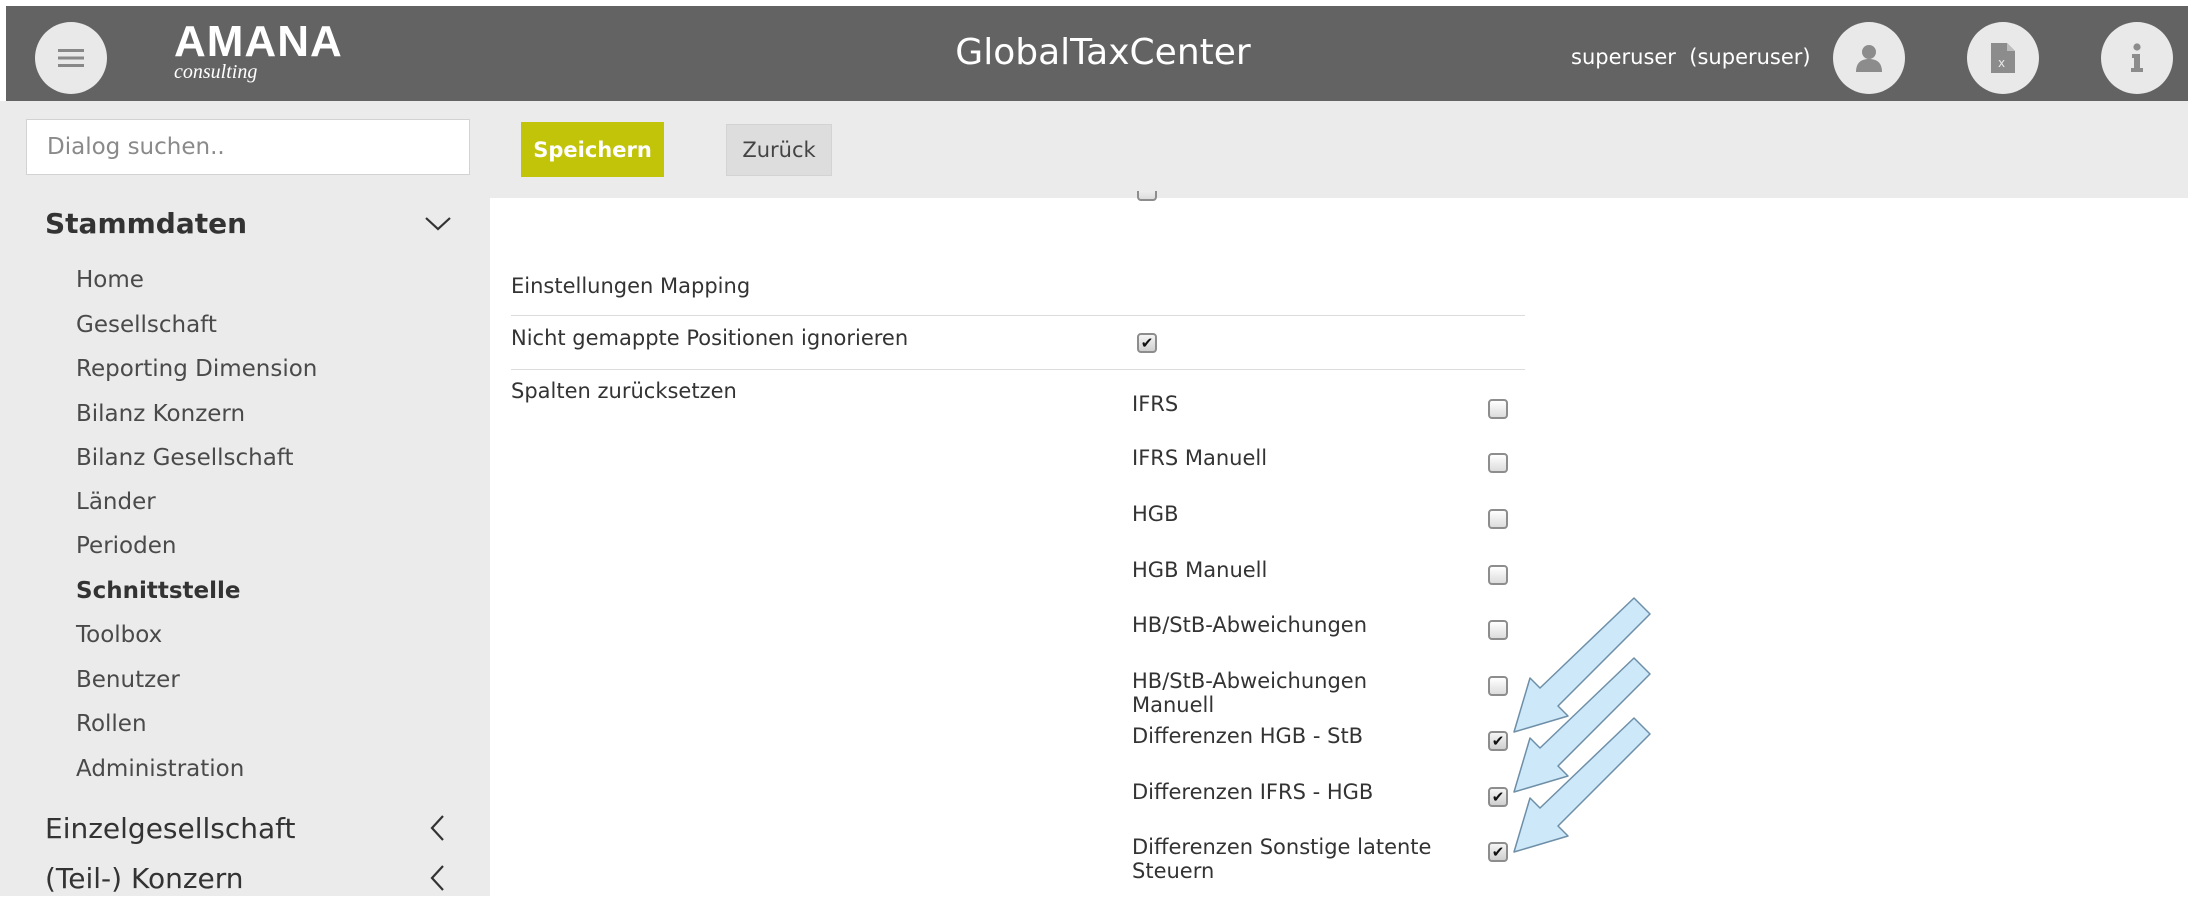 This screenshot has width=2188, height=898. I want to click on sidebar-item-home: Home, so click(110, 280).